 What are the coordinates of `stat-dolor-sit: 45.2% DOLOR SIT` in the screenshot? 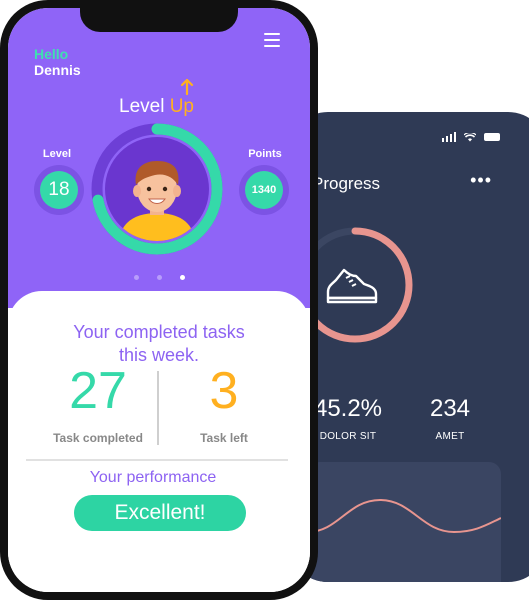 It's located at (348, 418).